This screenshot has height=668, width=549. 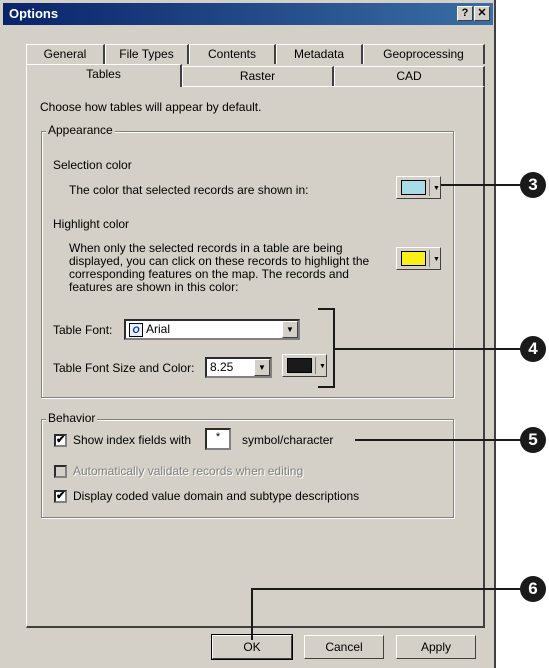 I want to click on selection-color-button: ▼, so click(x=418, y=187).